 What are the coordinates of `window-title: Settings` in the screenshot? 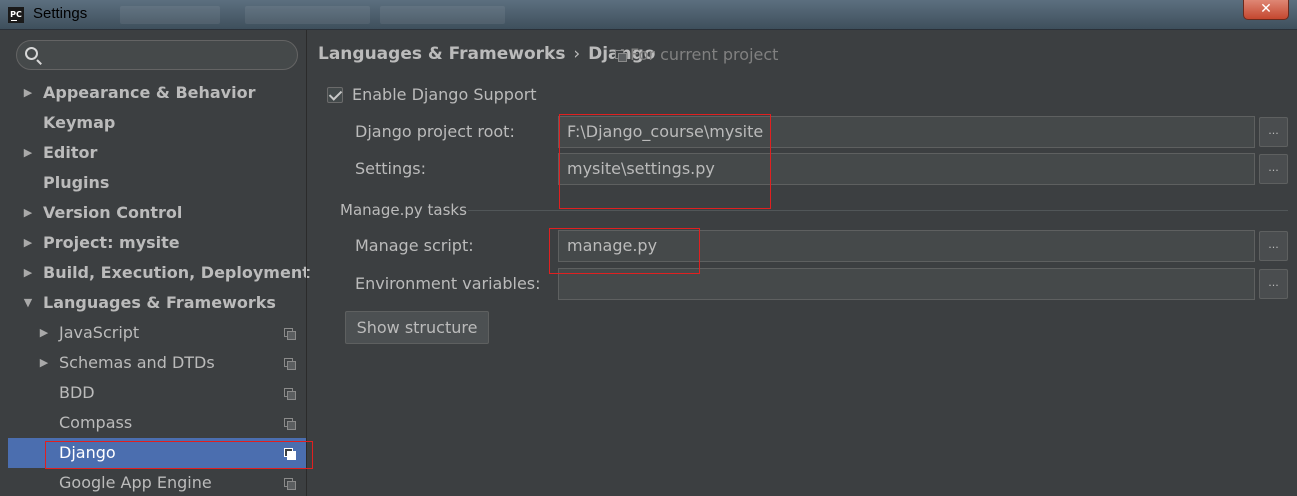 It's located at (60, 13).